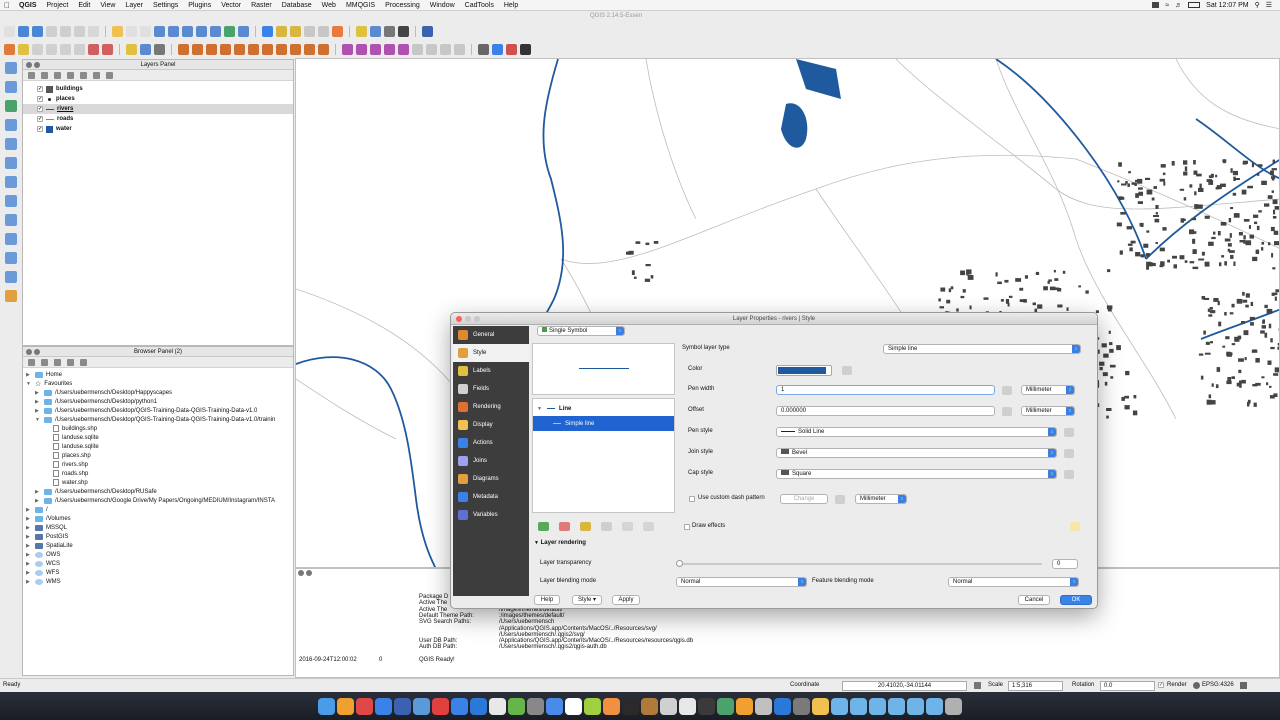 The width and height of the screenshot is (1280, 720). I want to click on browser-item: ▶ /Users/uebermensch/Desktop/python1, so click(159, 401).